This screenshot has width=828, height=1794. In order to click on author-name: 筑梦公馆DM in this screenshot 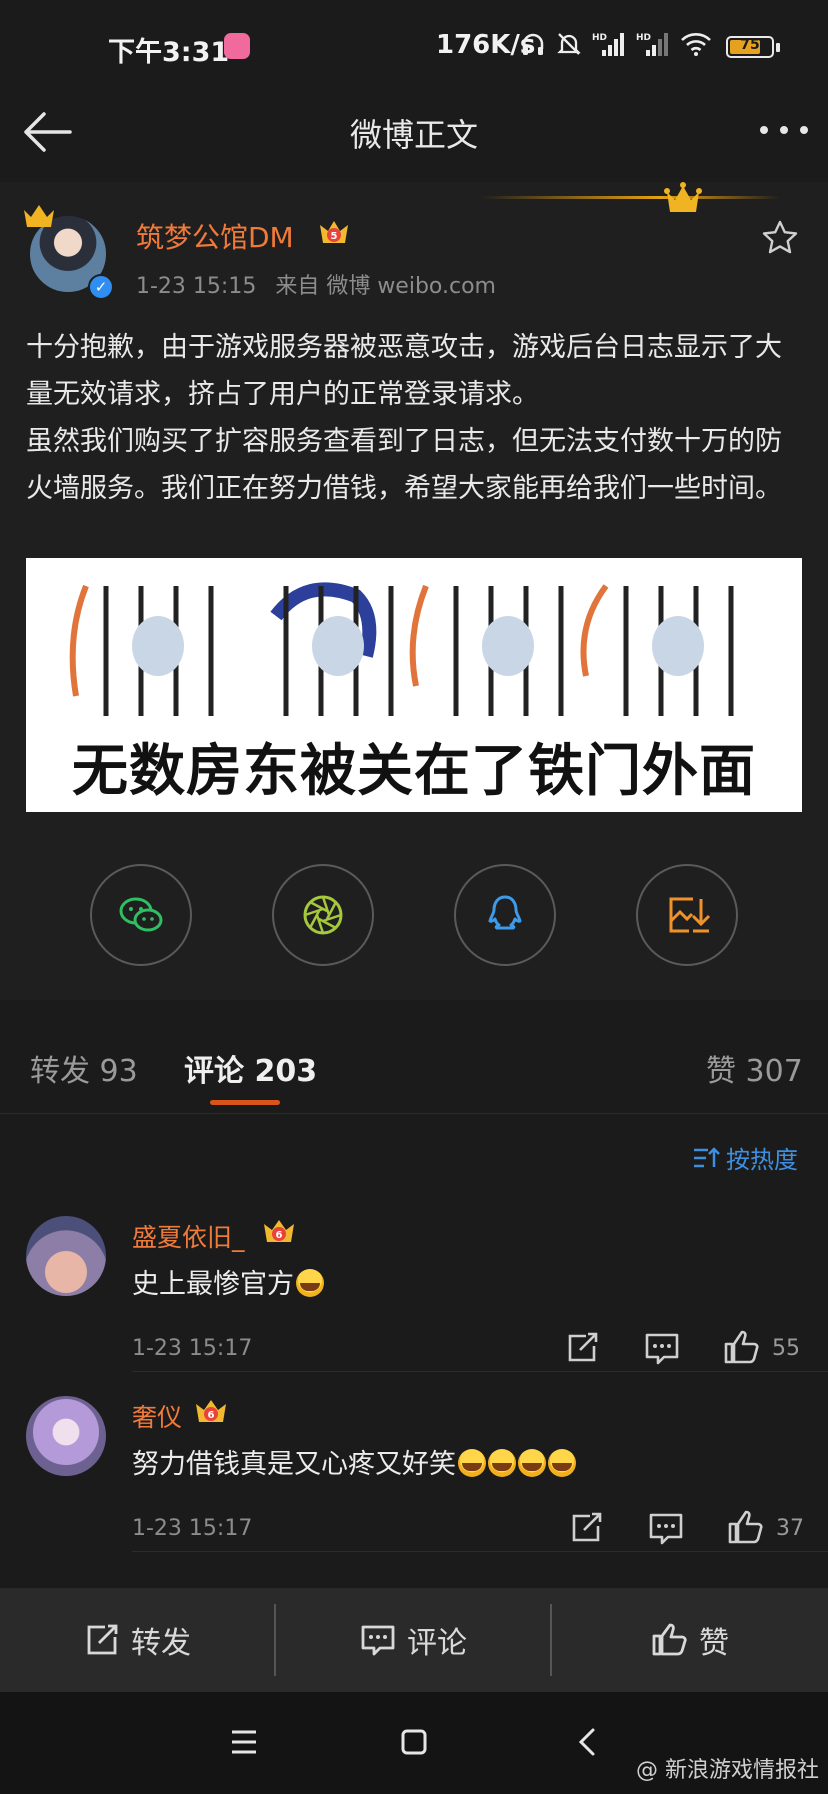, I will do `click(215, 236)`.